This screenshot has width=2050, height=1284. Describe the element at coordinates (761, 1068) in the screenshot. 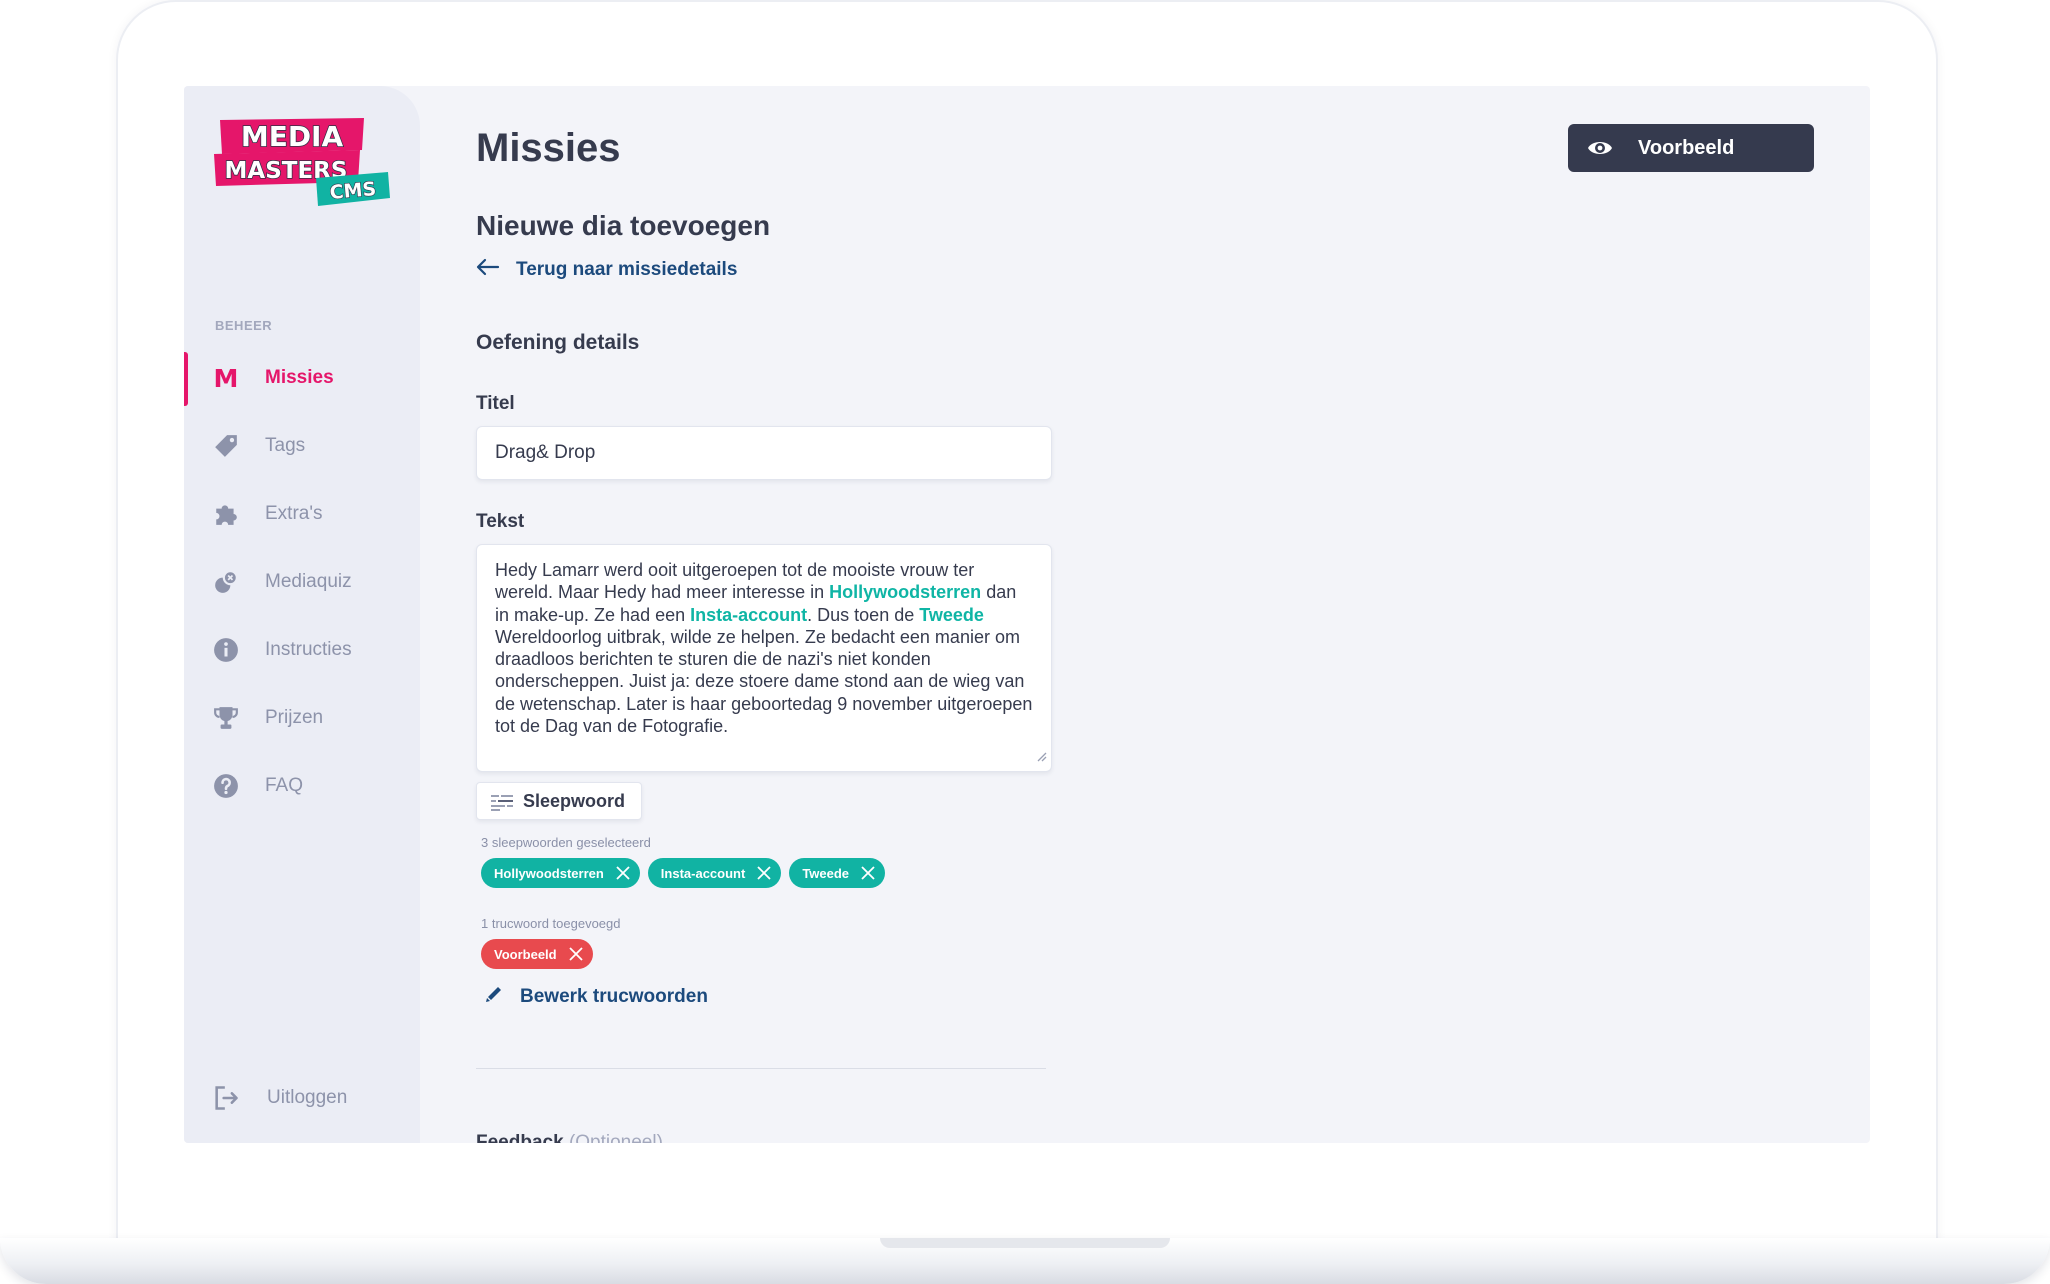

I see `divider` at that location.